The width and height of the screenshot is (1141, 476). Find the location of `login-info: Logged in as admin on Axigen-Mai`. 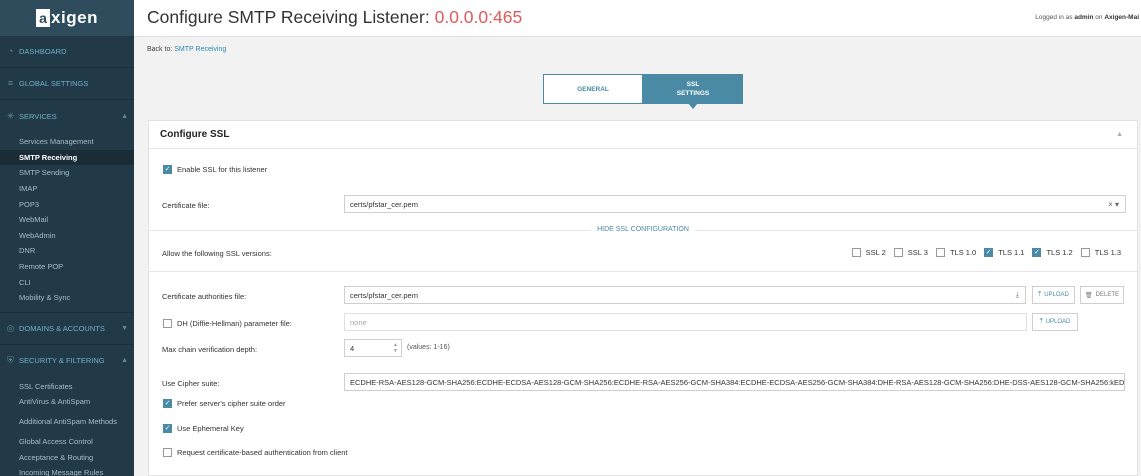

login-info: Logged in as admin on Axigen-Mai is located at coordinates (1087, 17).